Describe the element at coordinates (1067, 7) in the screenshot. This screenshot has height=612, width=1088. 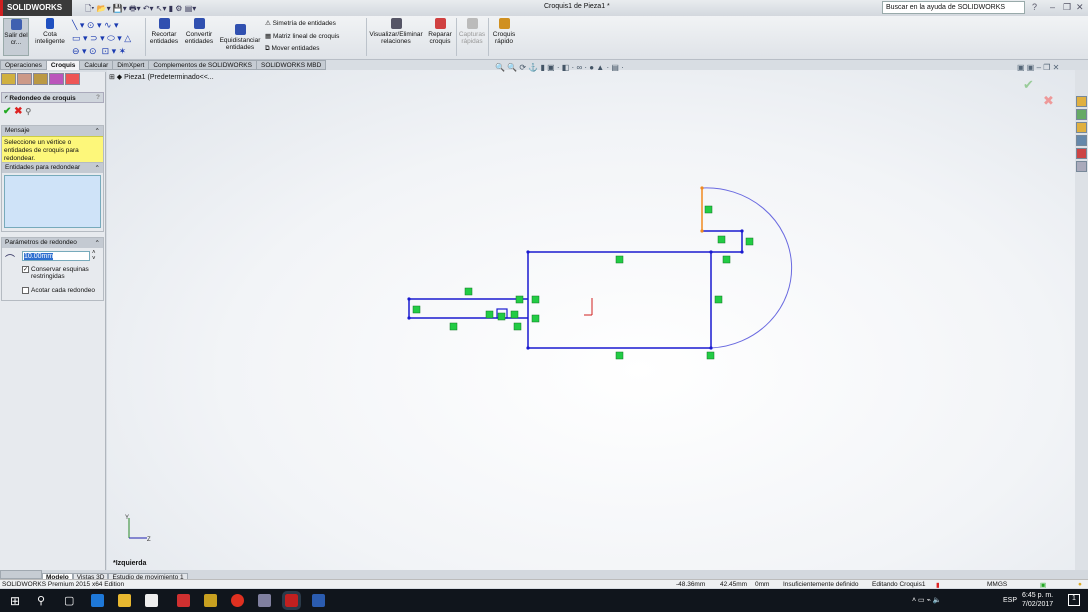
I see `restore-button: ❐` at that location.